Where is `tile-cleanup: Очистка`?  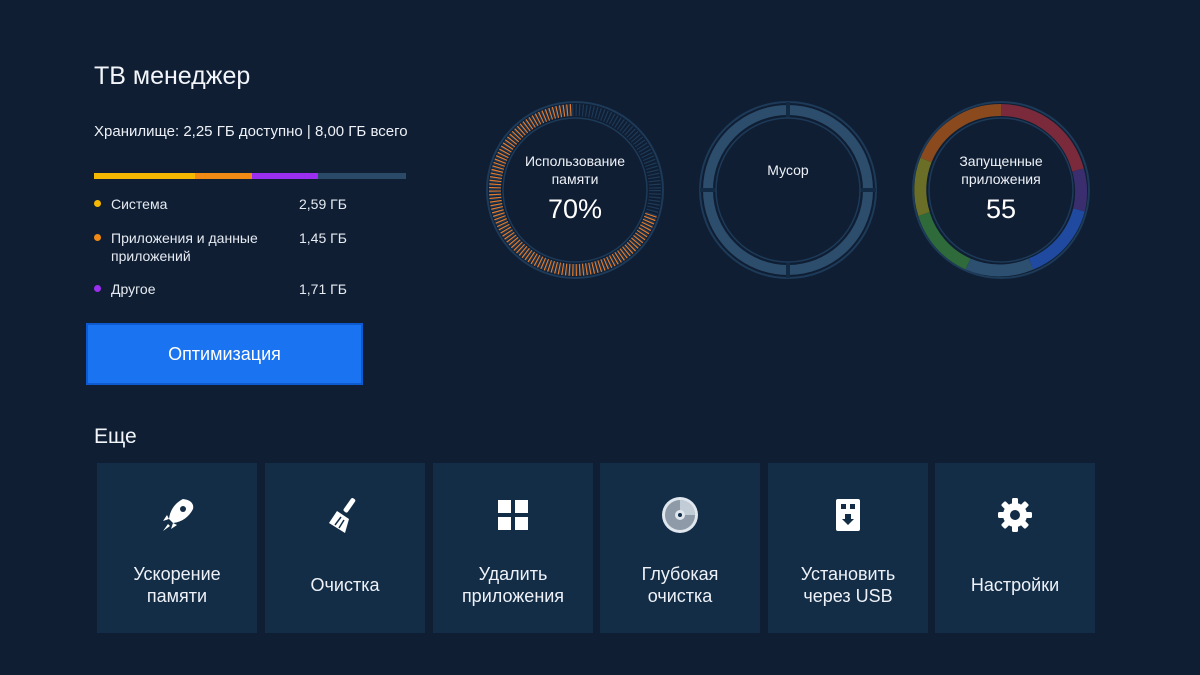
tile-cleanup: Очистка is located at coordinates (345, 548).